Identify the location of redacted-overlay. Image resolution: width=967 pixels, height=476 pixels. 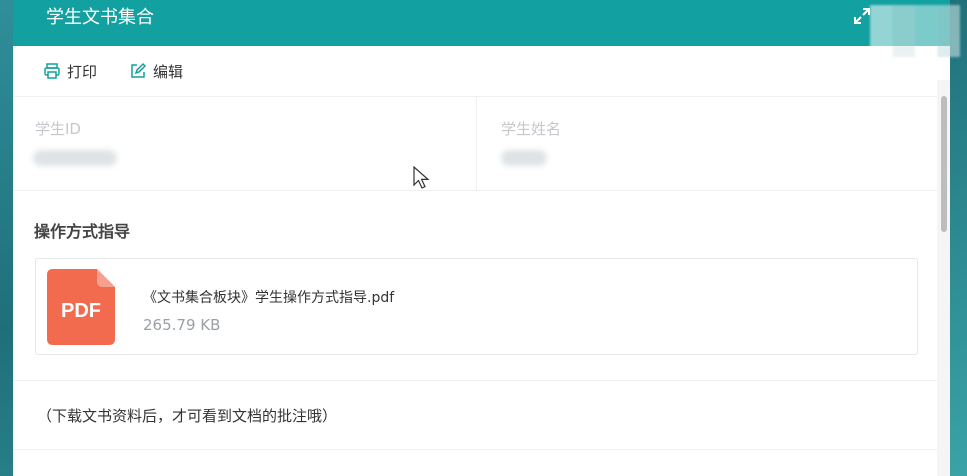
(915, 31).